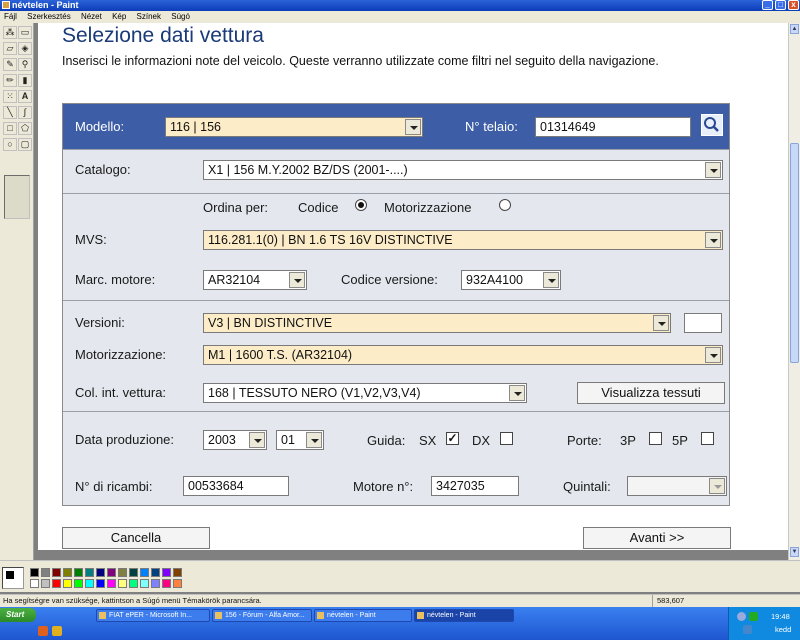 This screenshot has width=800, height=640. Describe the element at coordinates (707, 438) in the screenshot. I see `porte-5p-checkbox` at that location.